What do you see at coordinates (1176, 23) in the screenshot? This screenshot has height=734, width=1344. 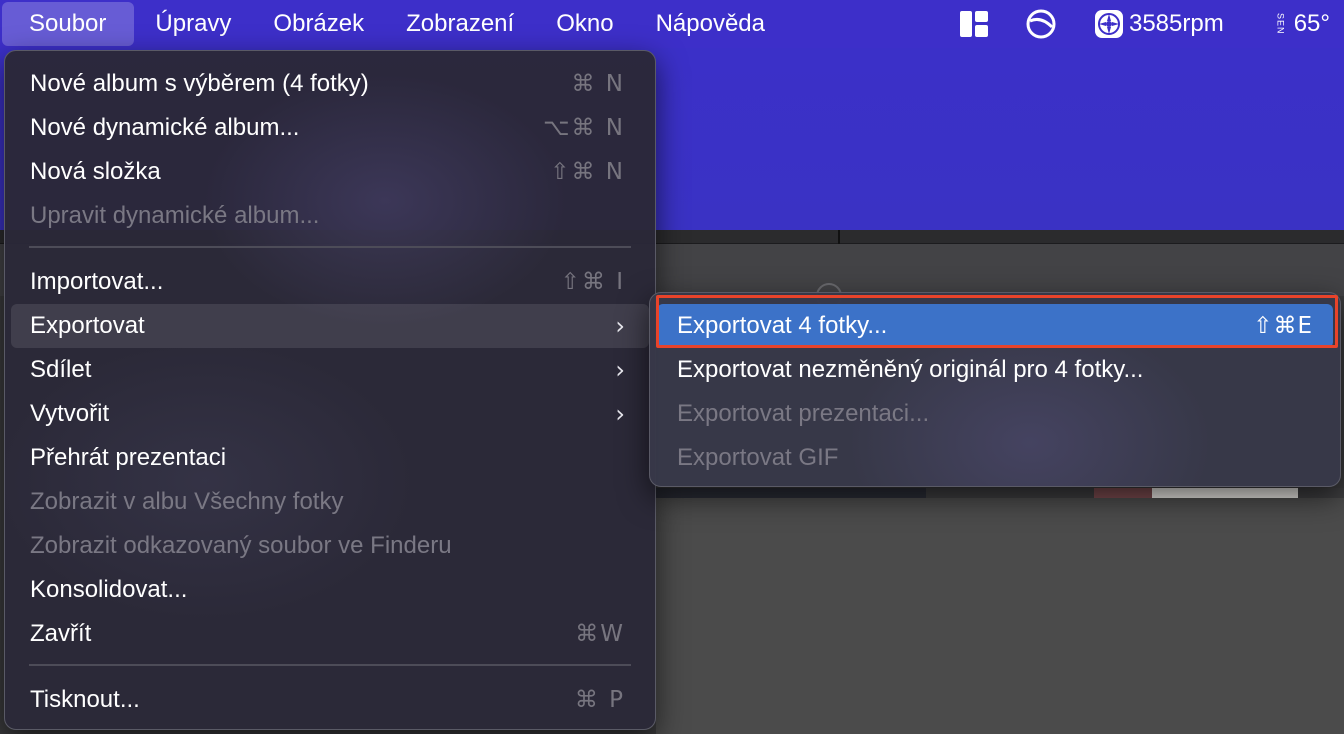 I see `fan-speed: 3585rpm` at bounding box center [1176, 23].